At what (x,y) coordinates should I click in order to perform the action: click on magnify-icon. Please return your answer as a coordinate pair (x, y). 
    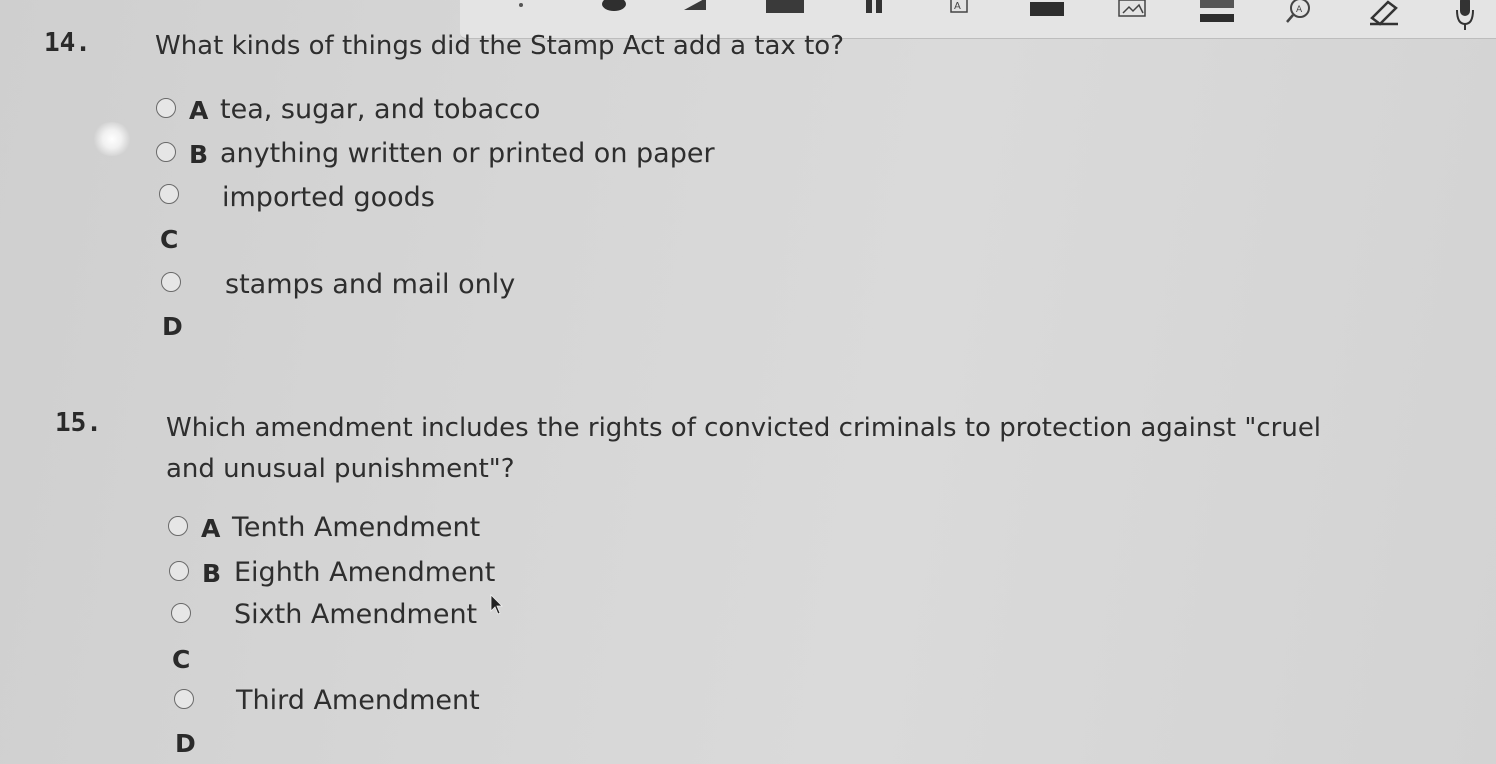
    Looking at the image, I should click on (1218, 12).